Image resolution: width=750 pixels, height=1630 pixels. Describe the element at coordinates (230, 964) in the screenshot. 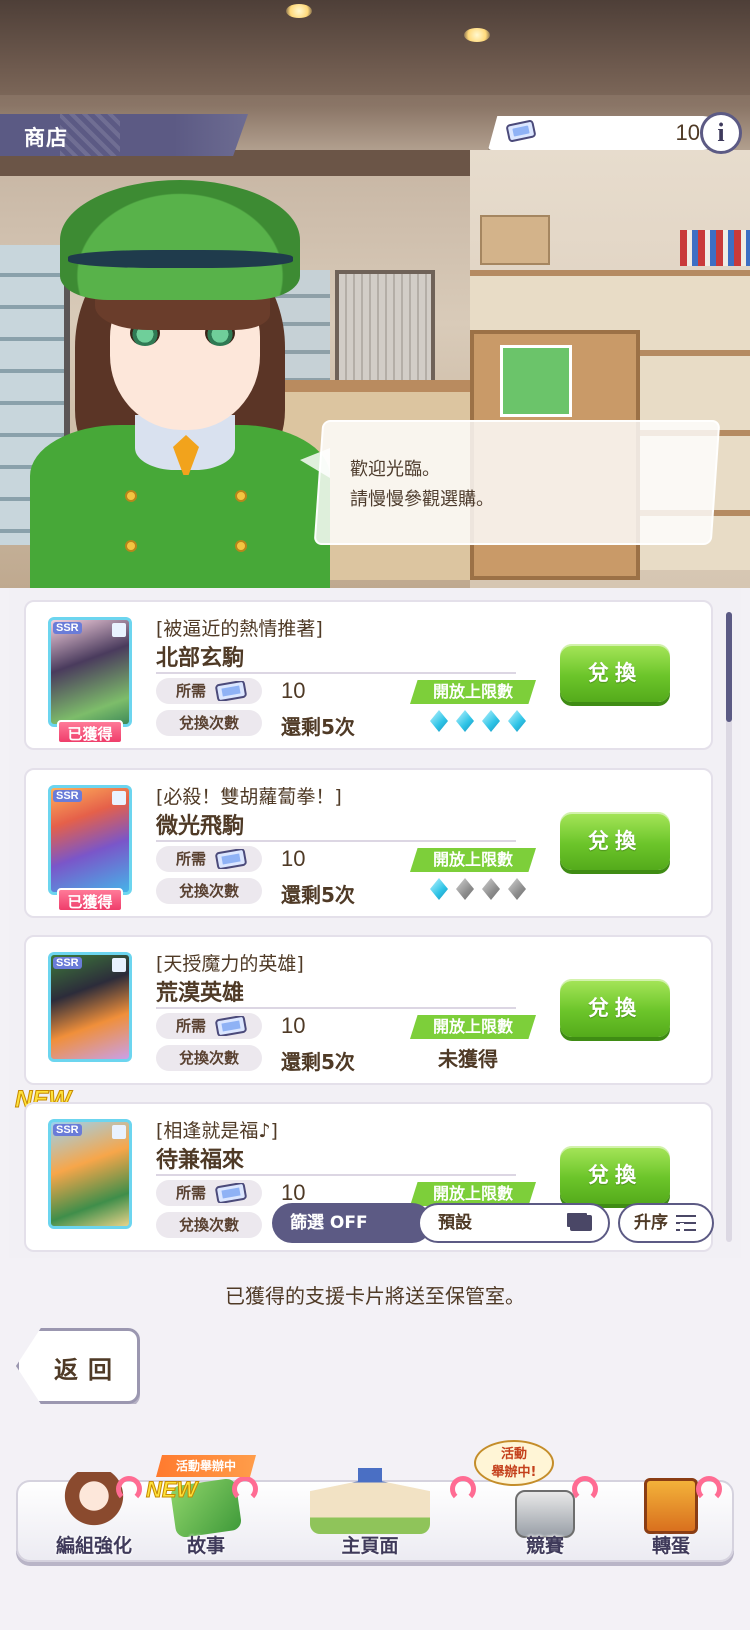

I see `card-event-title: [天授魔力的英雄]` at that location.